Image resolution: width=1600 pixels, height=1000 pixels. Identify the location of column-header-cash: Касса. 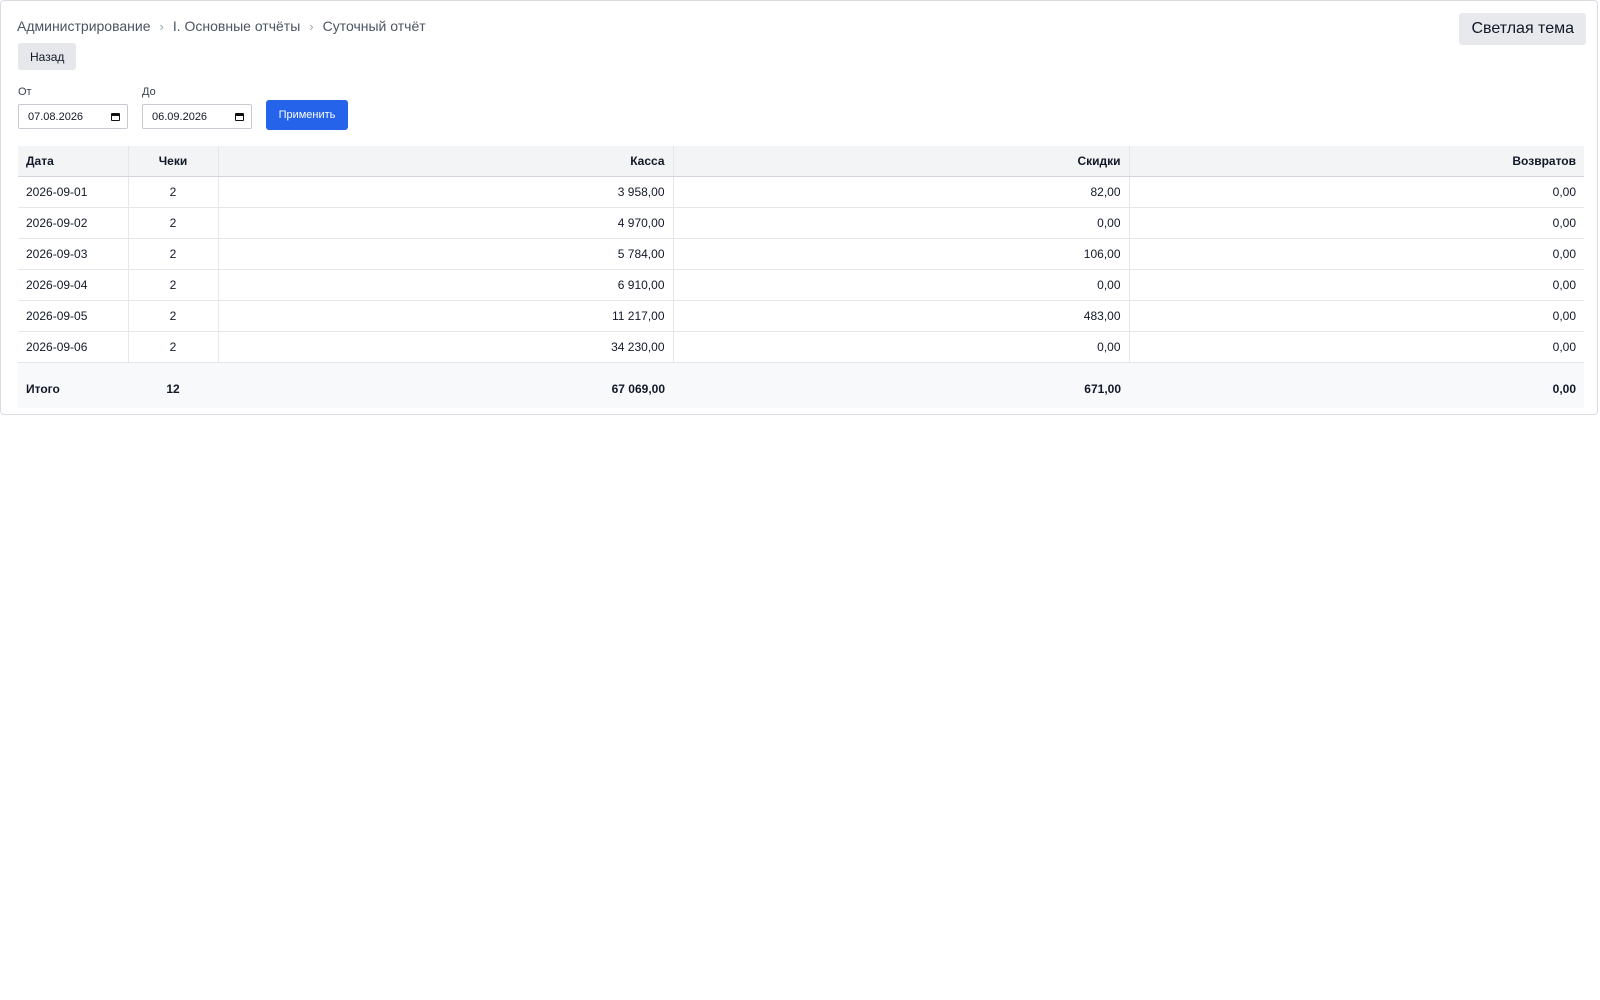
(445, 161).